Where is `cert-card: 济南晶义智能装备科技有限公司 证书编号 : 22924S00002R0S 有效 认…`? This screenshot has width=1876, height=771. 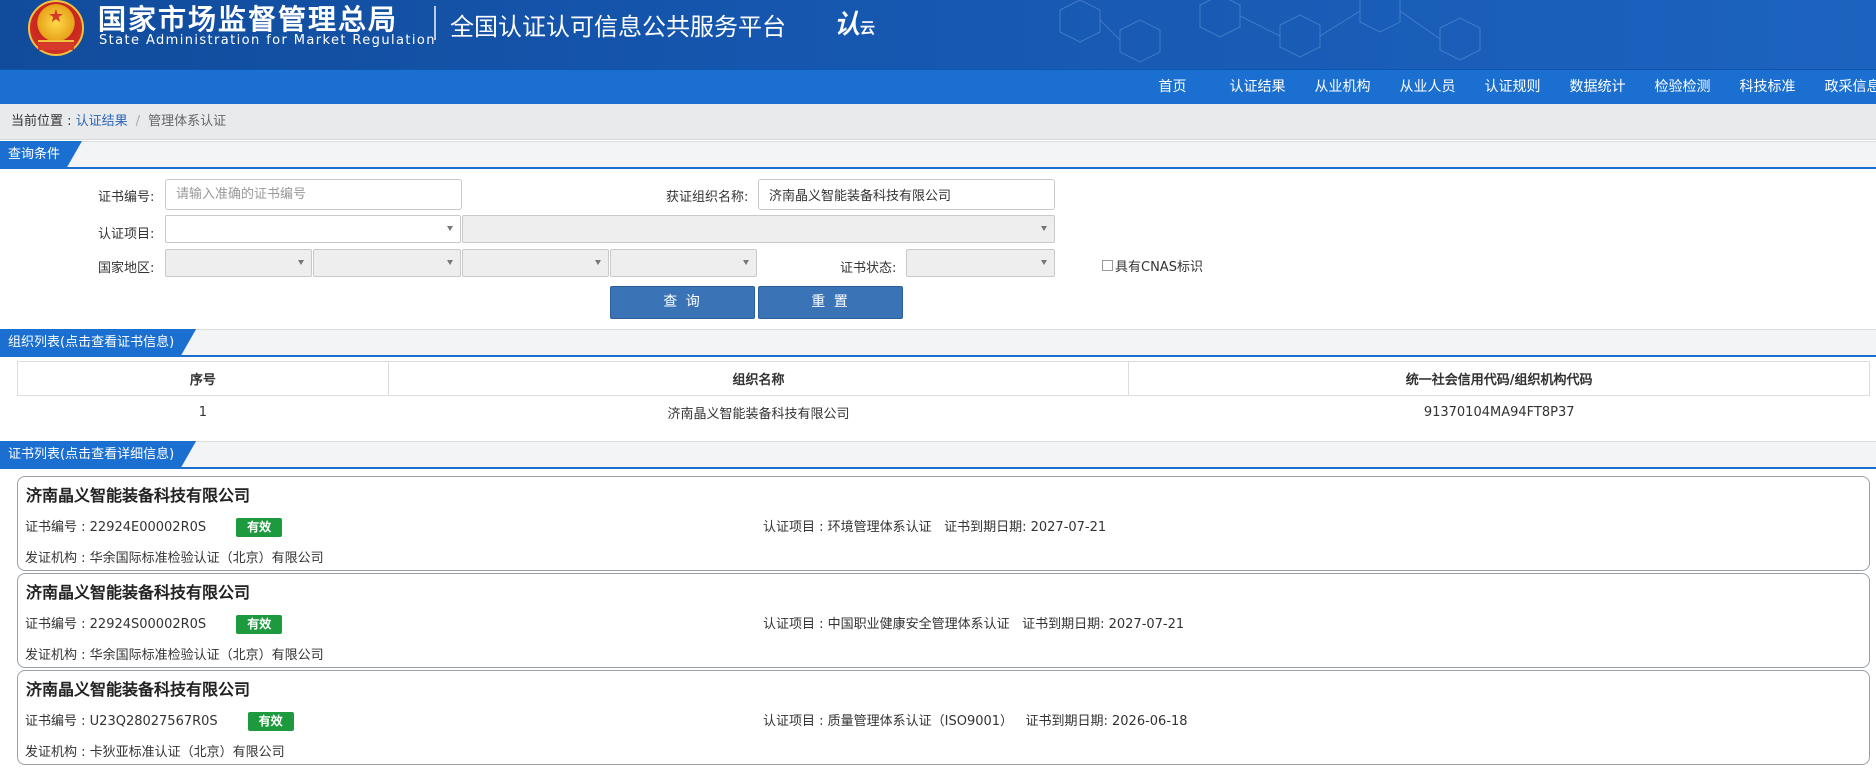
cert-card: 济南晶义智能装备科技有限公司 证书编号 : 22924S00002R0S 有效 认… is located at coordinates (943, 620).